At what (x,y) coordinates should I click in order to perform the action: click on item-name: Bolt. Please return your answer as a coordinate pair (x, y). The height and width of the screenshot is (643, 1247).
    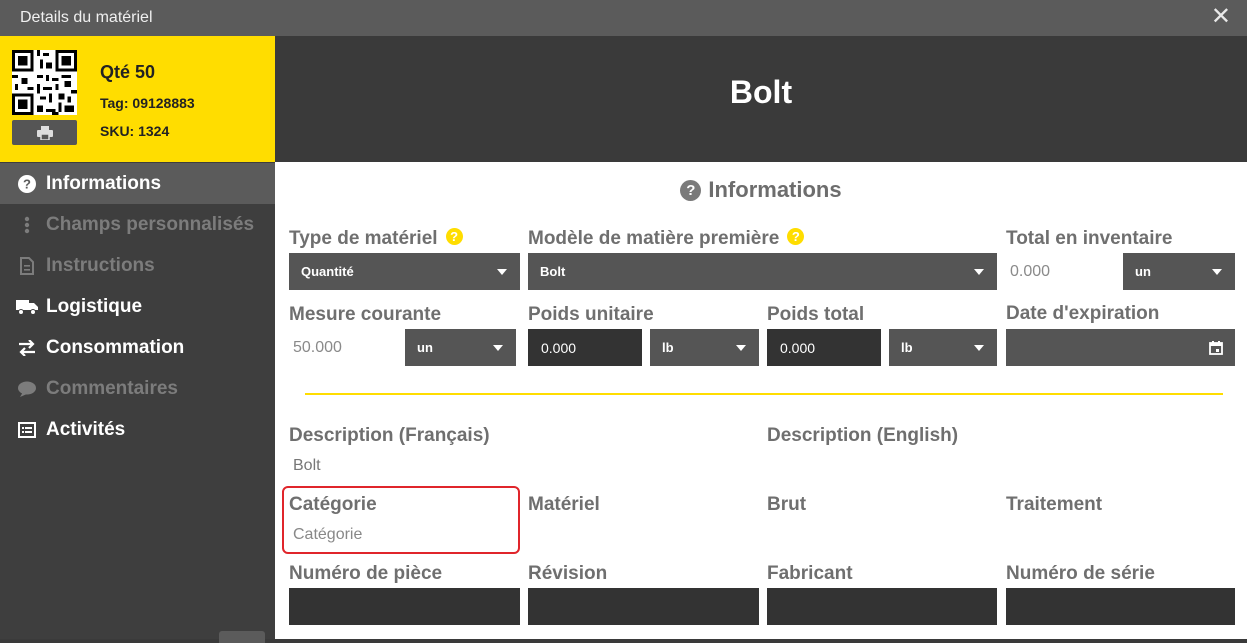
    Looking at the image, I should click on (761, 92).